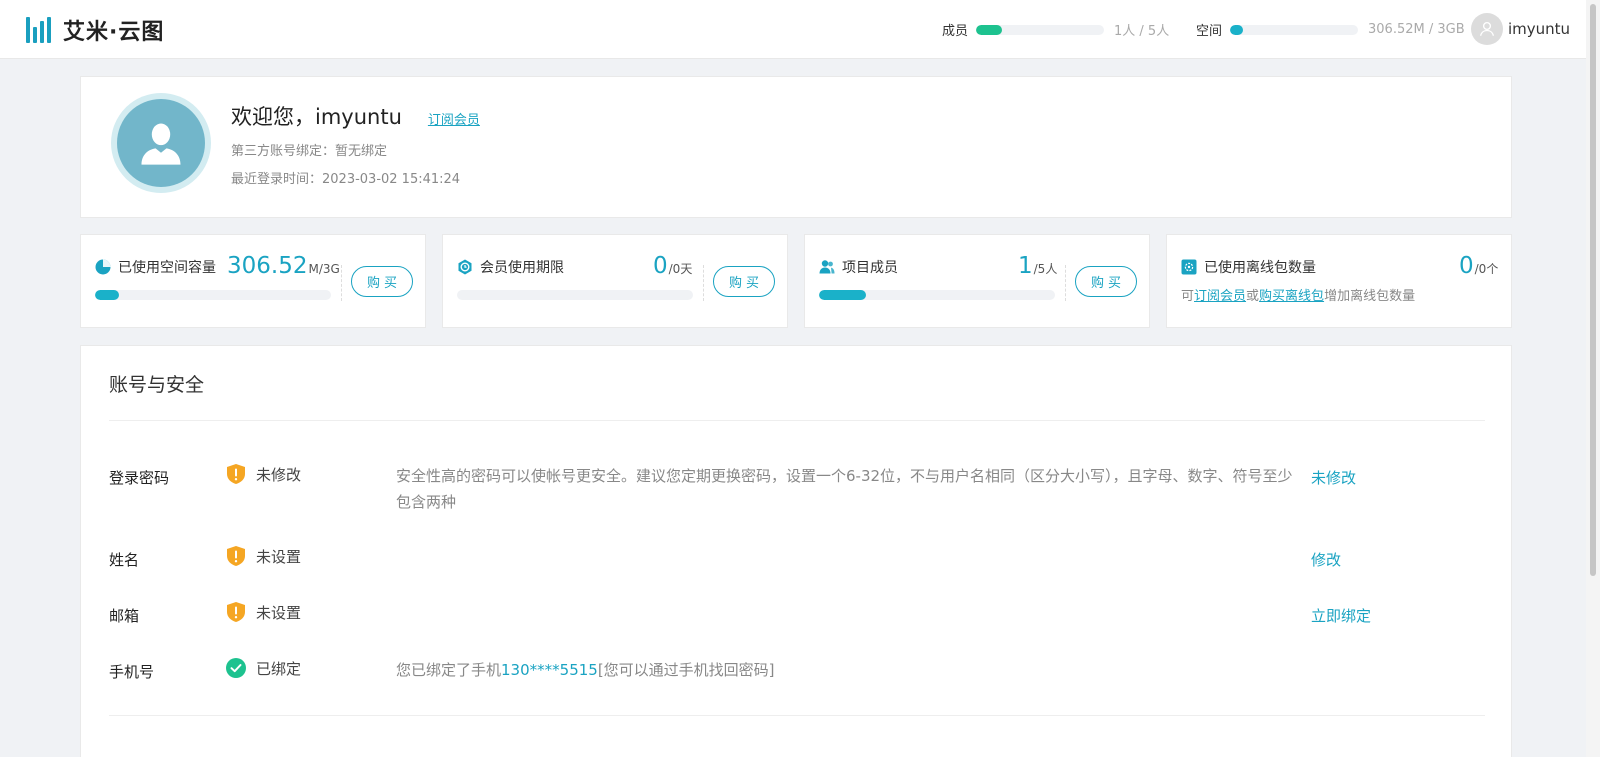 The width and height of the screenshot is (1600, 757). What do you see at coordinates (139, 478) in the screenshot?
I see `row-label: 登录密码` at bounding box center [139, 478].